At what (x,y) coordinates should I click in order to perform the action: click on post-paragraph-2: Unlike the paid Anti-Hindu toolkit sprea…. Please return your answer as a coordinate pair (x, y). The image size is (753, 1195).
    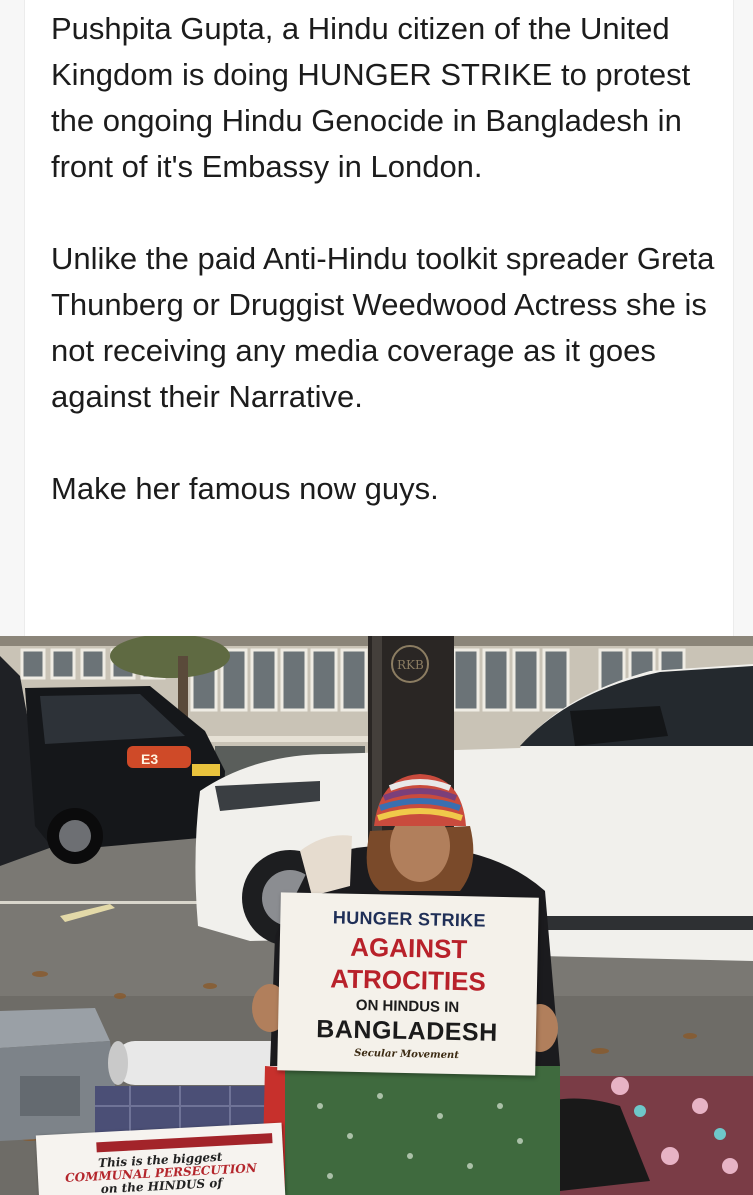
    Looking at the image, I should click on (383, 327).